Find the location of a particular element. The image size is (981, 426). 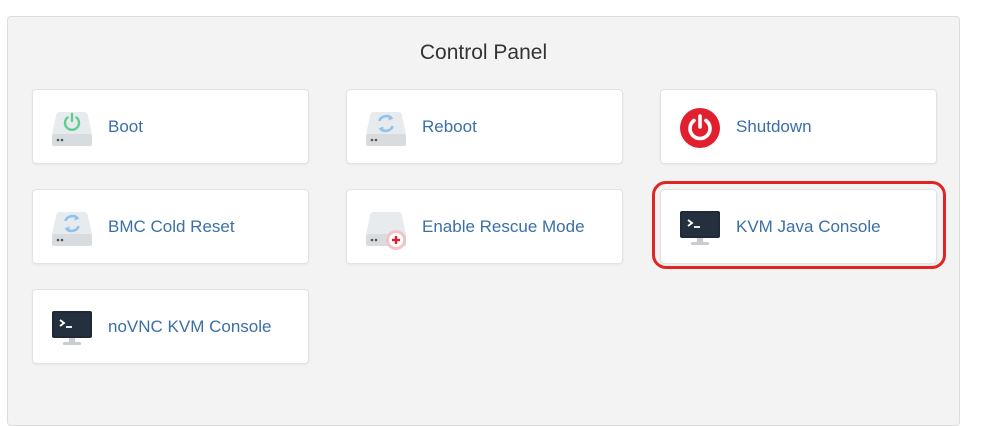

kvm-java-console-label: KVM Java Console is located at coordinates (808, 226).